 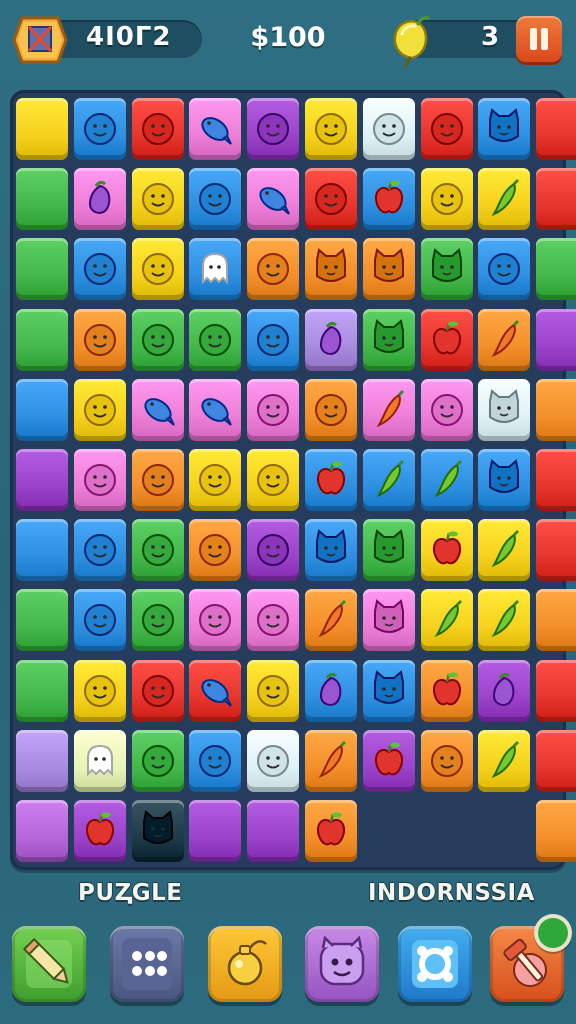 I want to click on tile-purple-eggplant, so click(x=504, y=690).